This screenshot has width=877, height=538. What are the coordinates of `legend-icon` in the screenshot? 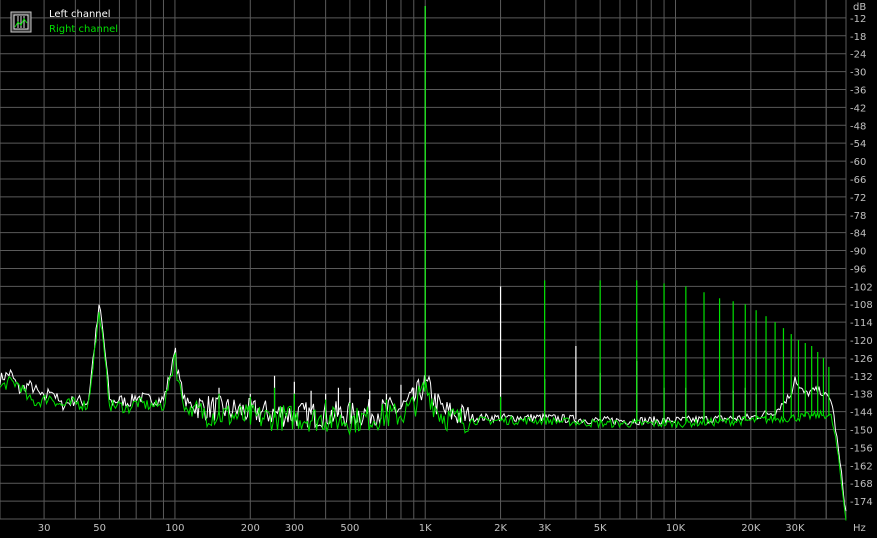 It's located at (21, 22).